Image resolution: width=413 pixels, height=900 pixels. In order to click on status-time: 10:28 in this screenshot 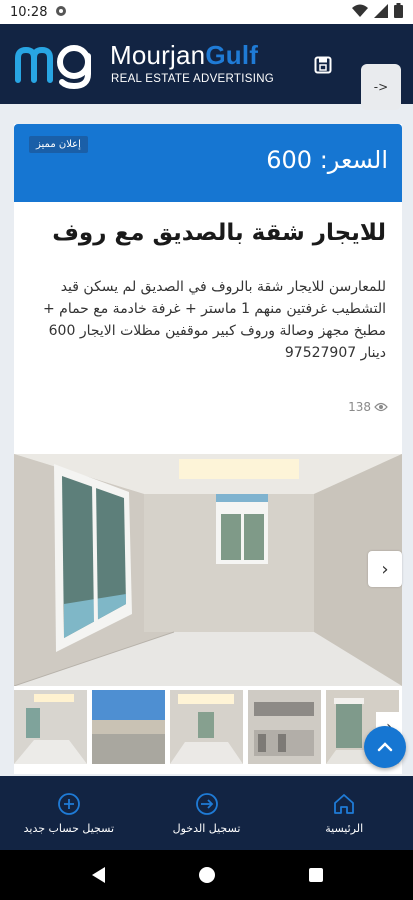, I will do `click(29, 12)`.